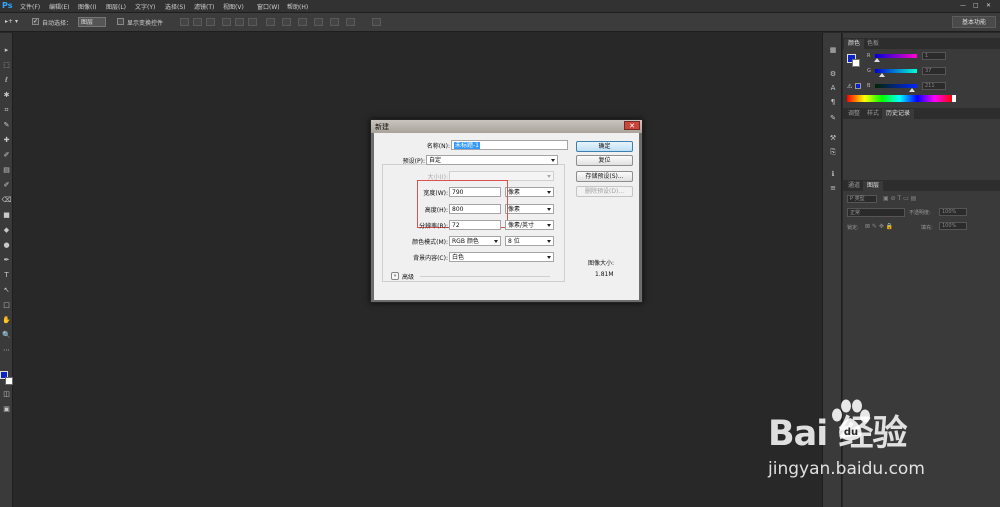 The height and width of the screenshot is (507, 1000). What do you see at coordinates (302, 22) in the screenshot?
I see `distribute-bottom-icon` at bounding box center [302, 22].